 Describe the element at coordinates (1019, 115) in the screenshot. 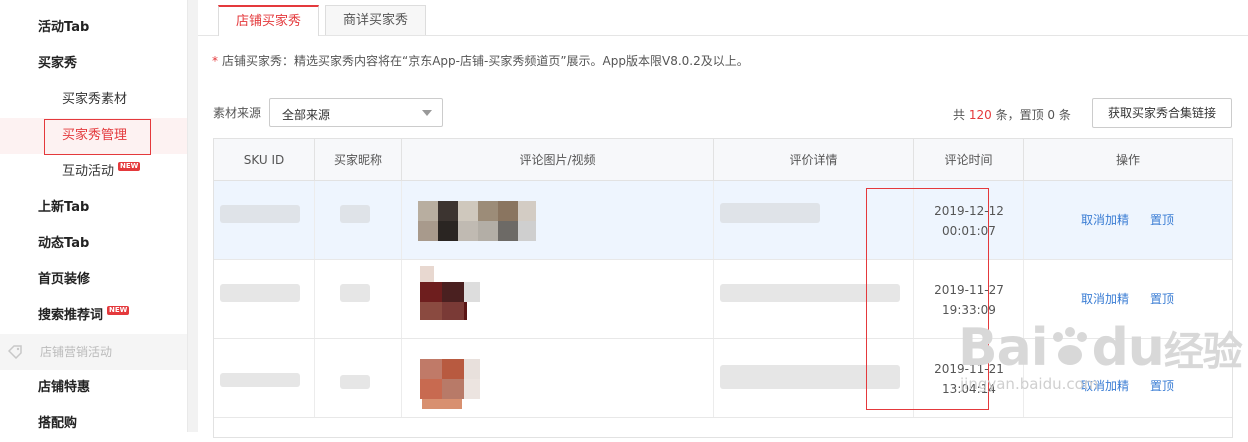

I see `summary-middle: 条，置顶` at that location.